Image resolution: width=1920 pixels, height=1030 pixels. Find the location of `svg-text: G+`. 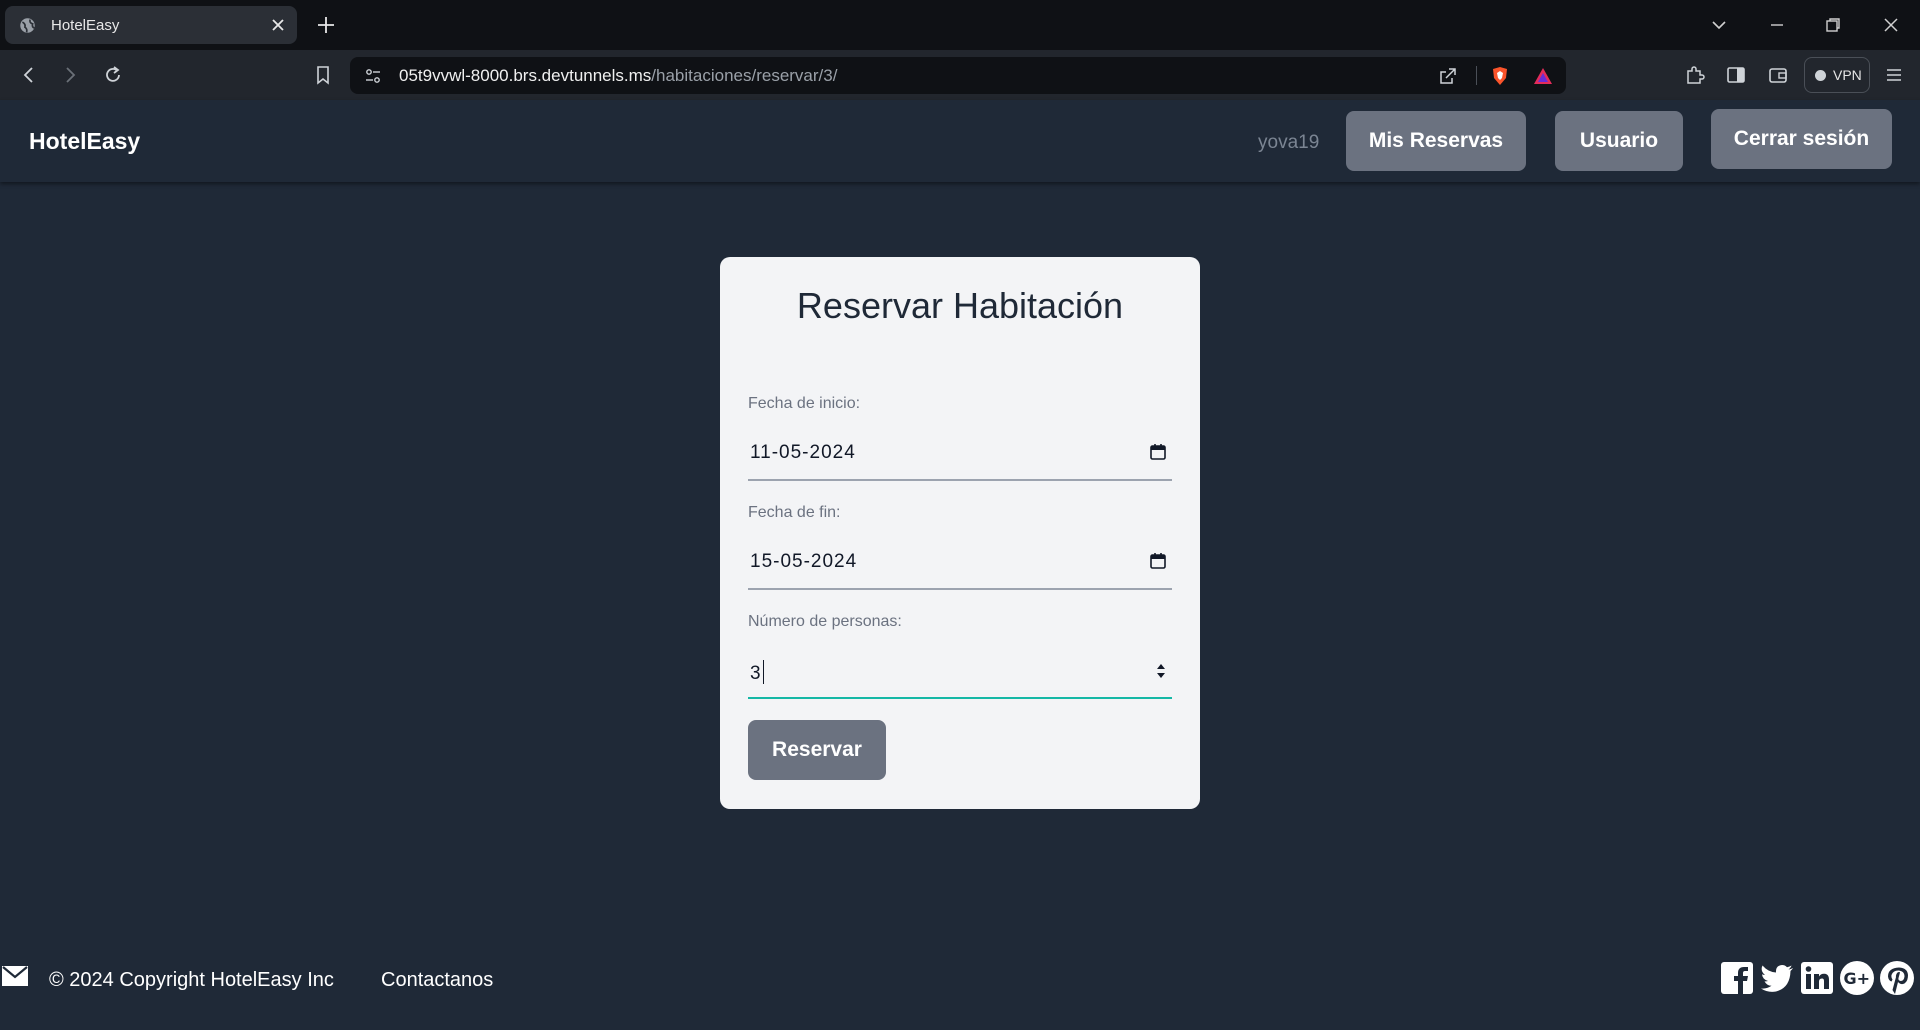

svg-text: G+ is located at coordinates (1857, 978).